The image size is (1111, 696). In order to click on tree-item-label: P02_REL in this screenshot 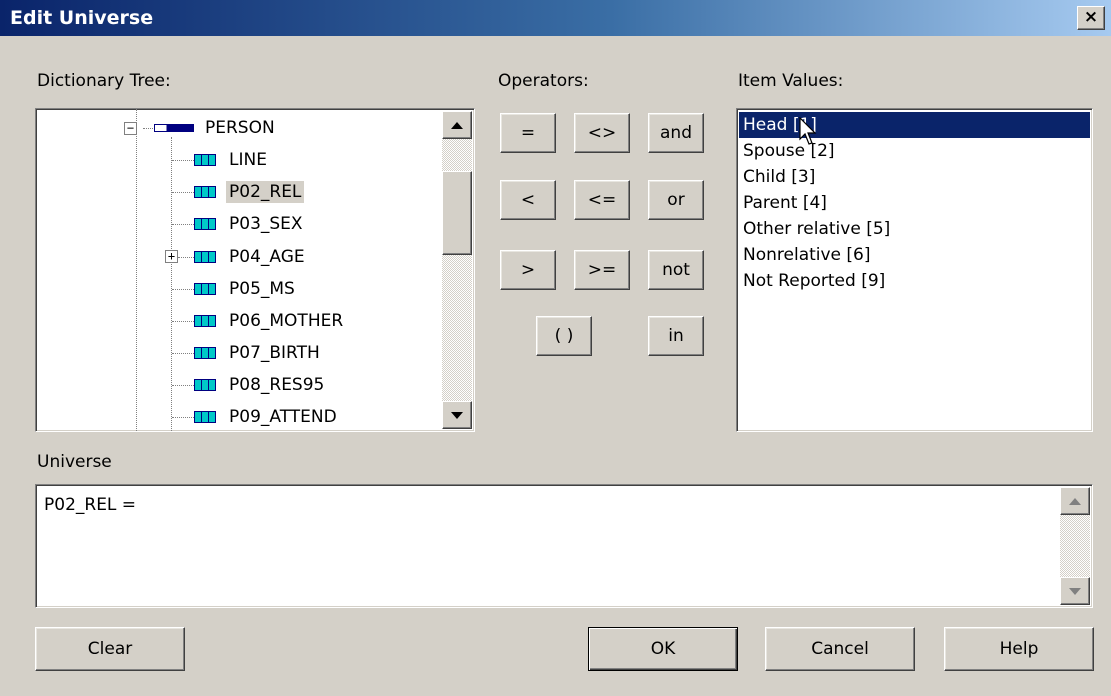, I will do `click(265, 192)`.